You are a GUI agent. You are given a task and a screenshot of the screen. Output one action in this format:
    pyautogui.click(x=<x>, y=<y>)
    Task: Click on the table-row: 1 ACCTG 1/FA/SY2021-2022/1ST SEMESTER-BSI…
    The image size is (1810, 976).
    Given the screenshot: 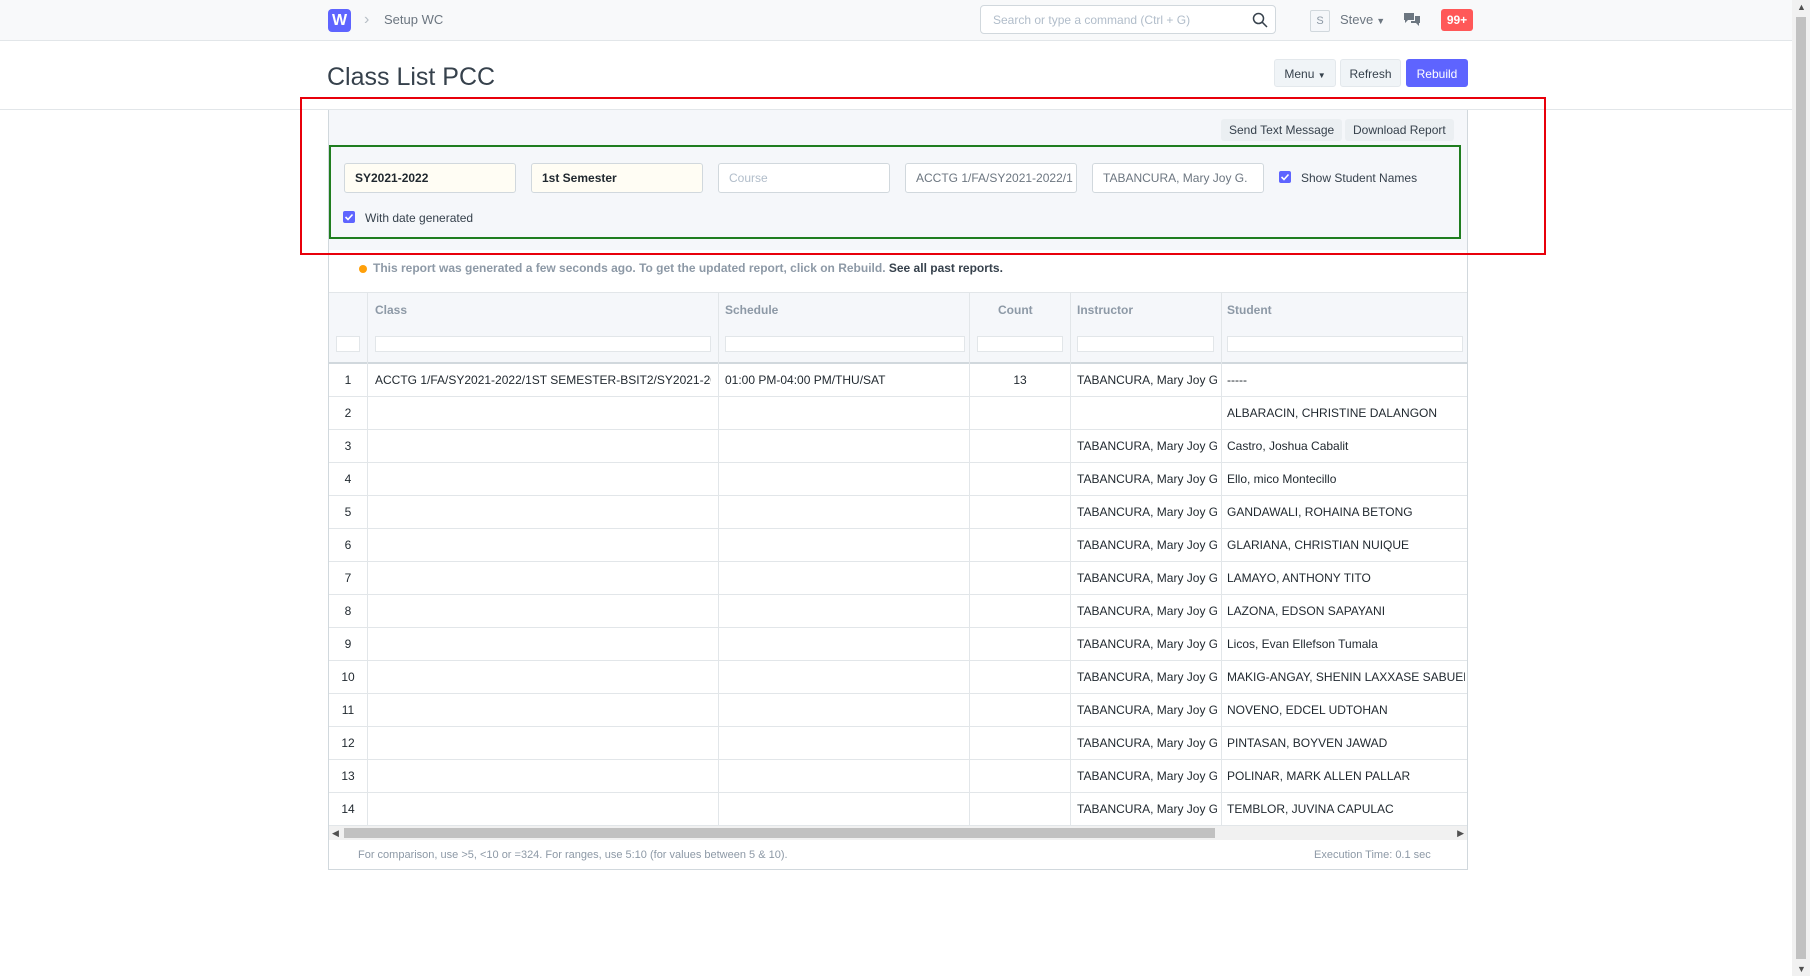 What is the action you would take?
    pyautogui.click(x=898, y=380)
    